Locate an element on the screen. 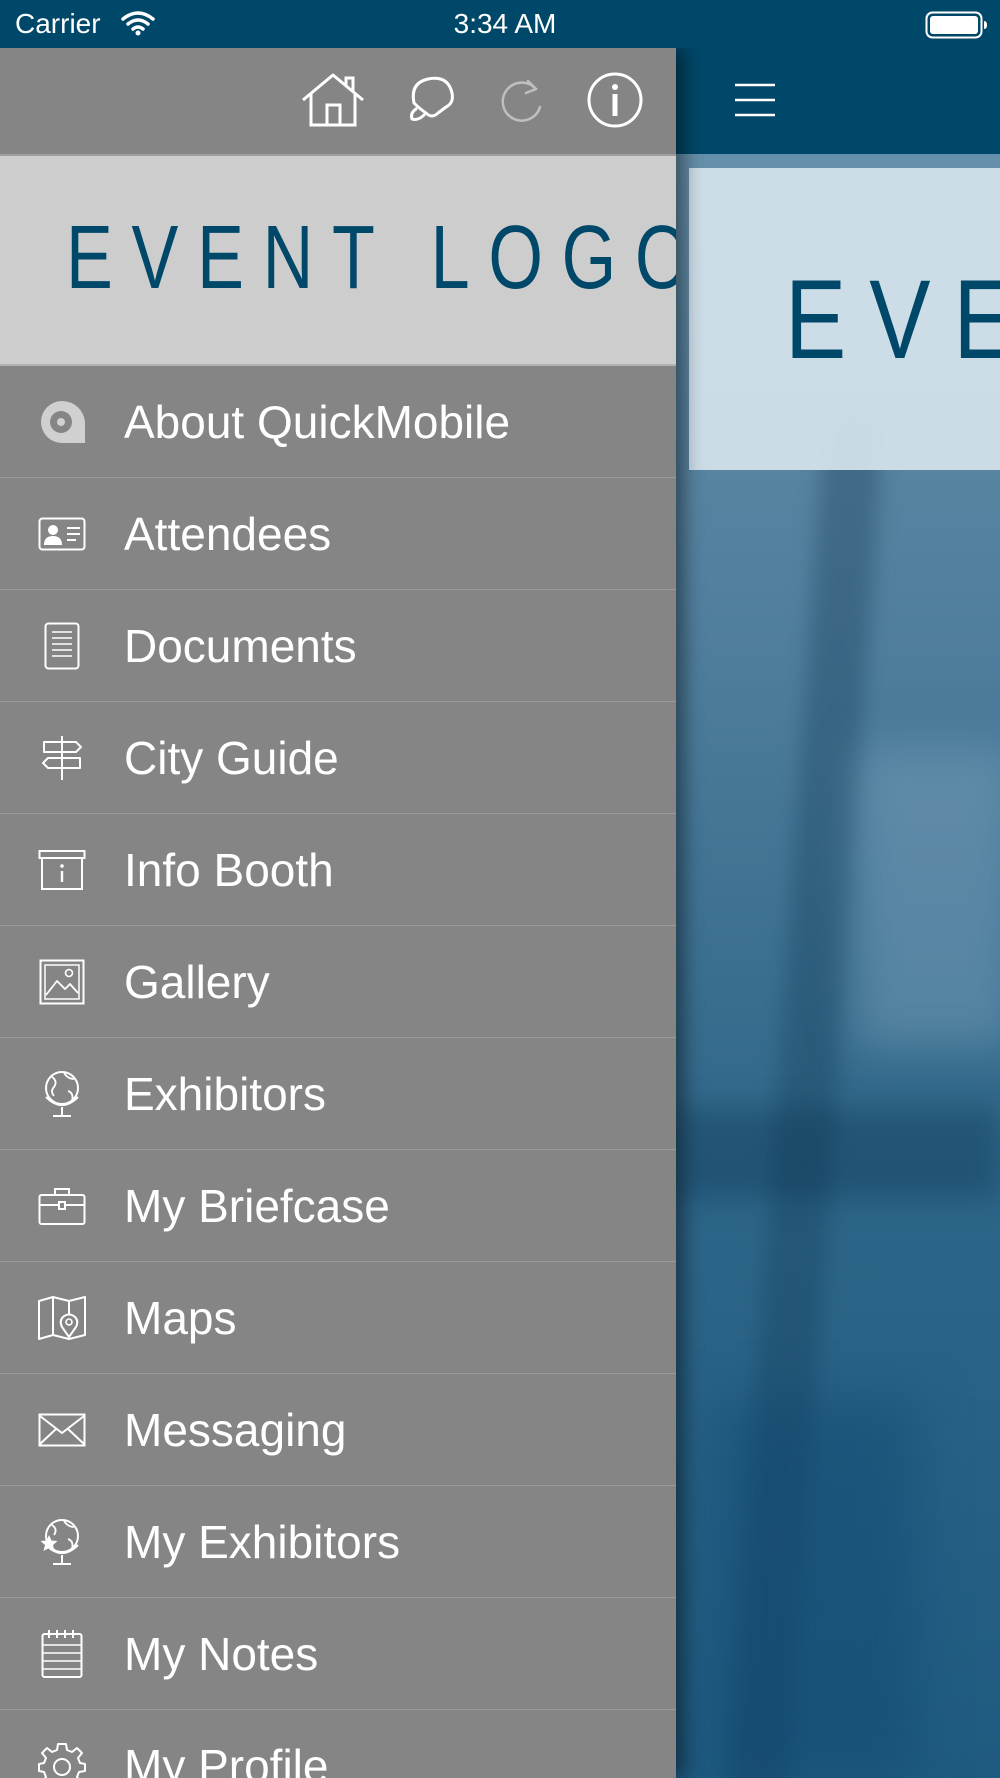  menu-item-label: Gallery is located at coordinates (197, 982).